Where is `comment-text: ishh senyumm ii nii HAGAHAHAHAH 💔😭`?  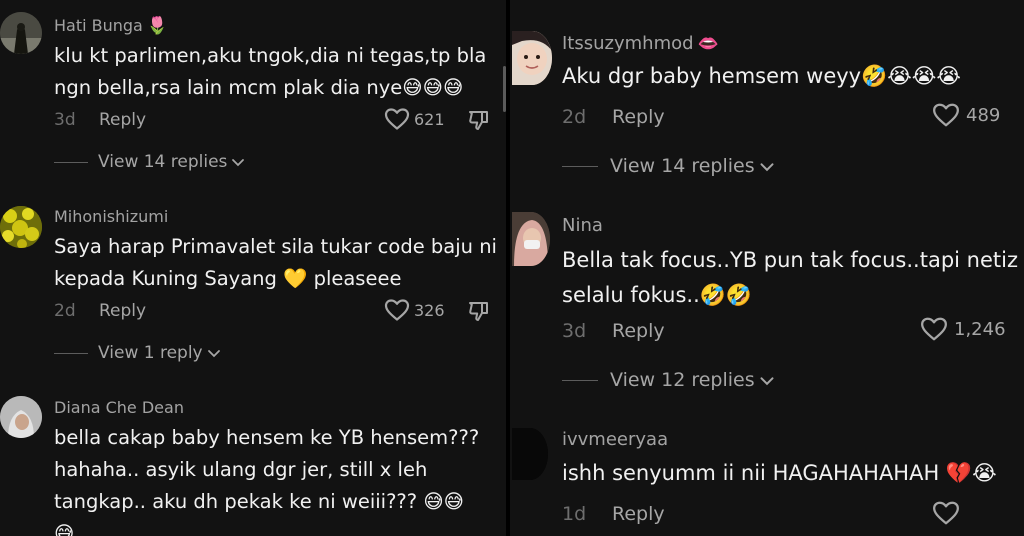 comment-text: ishh senyumm ii nii HAGAHAHAHAH 💔😭 is located at coordinates (779, 473).